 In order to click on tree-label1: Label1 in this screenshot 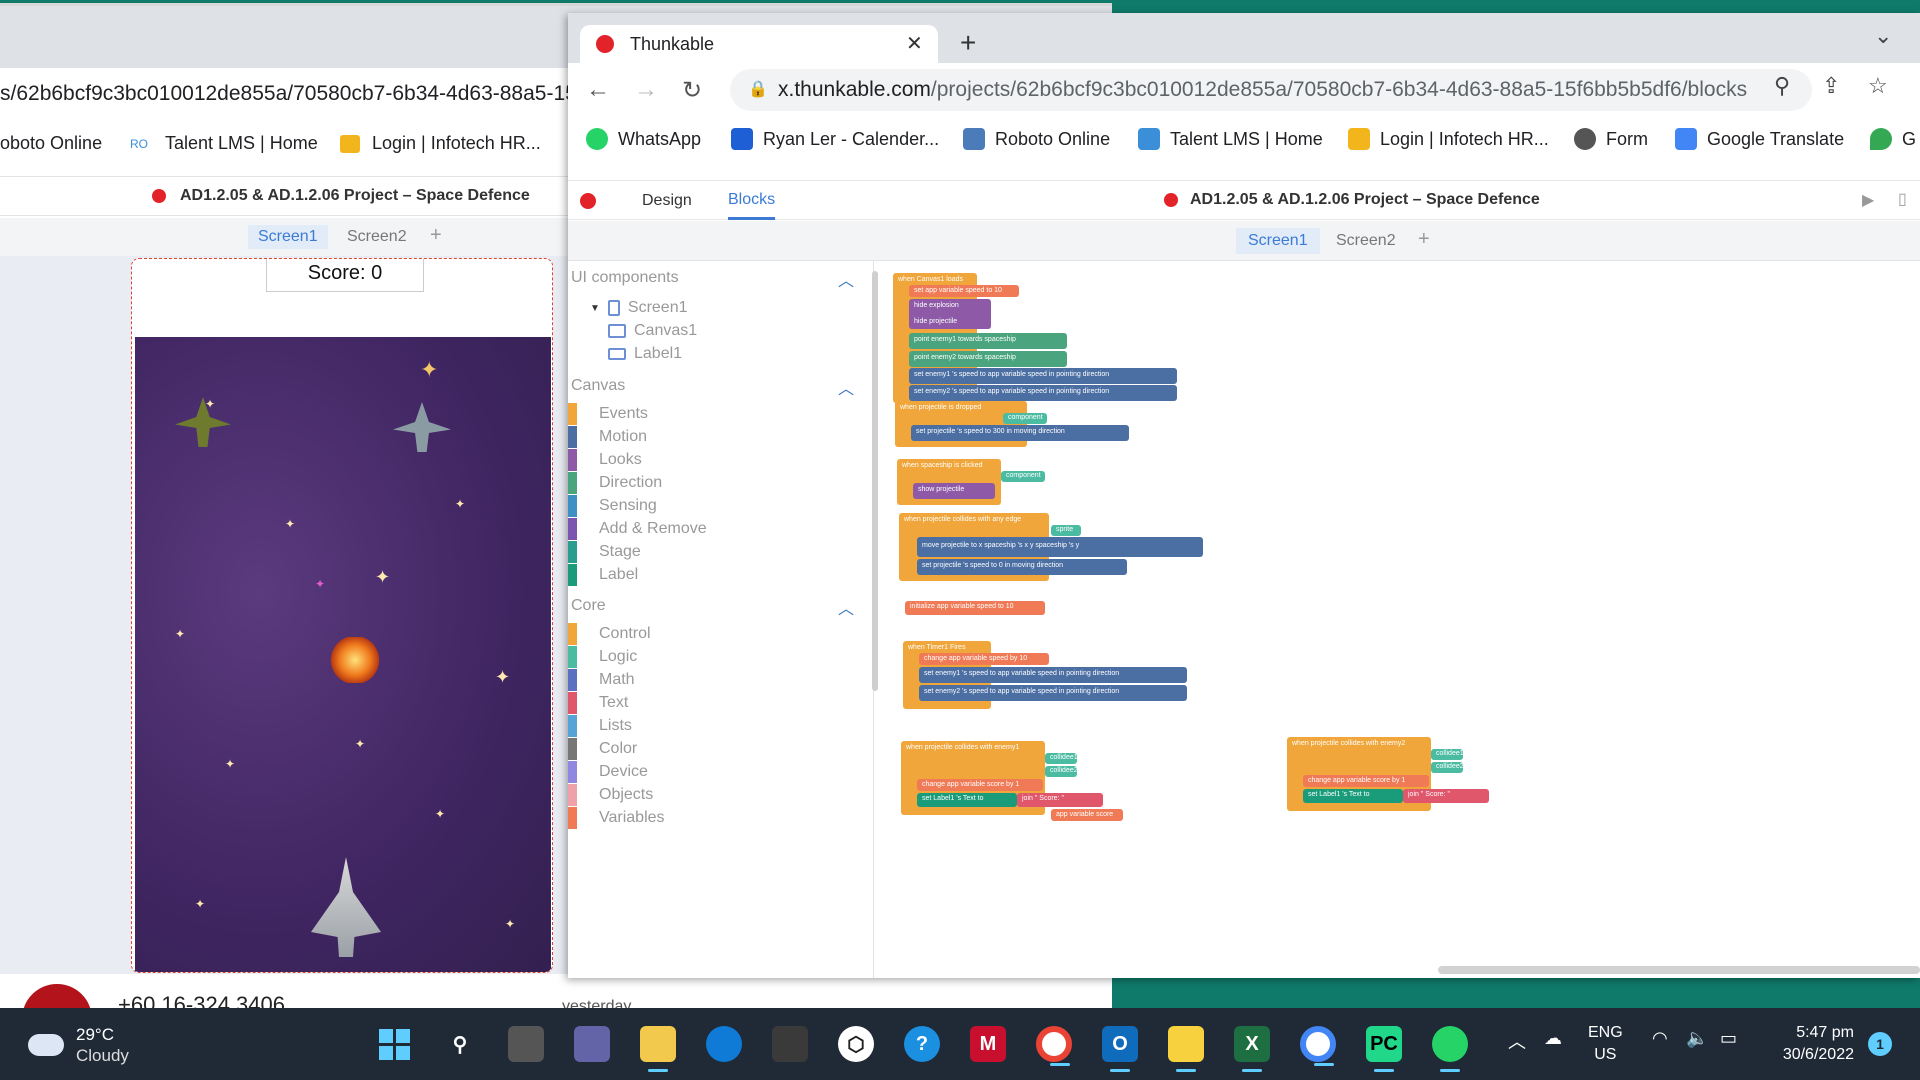, I will do `click(645, 354)`.